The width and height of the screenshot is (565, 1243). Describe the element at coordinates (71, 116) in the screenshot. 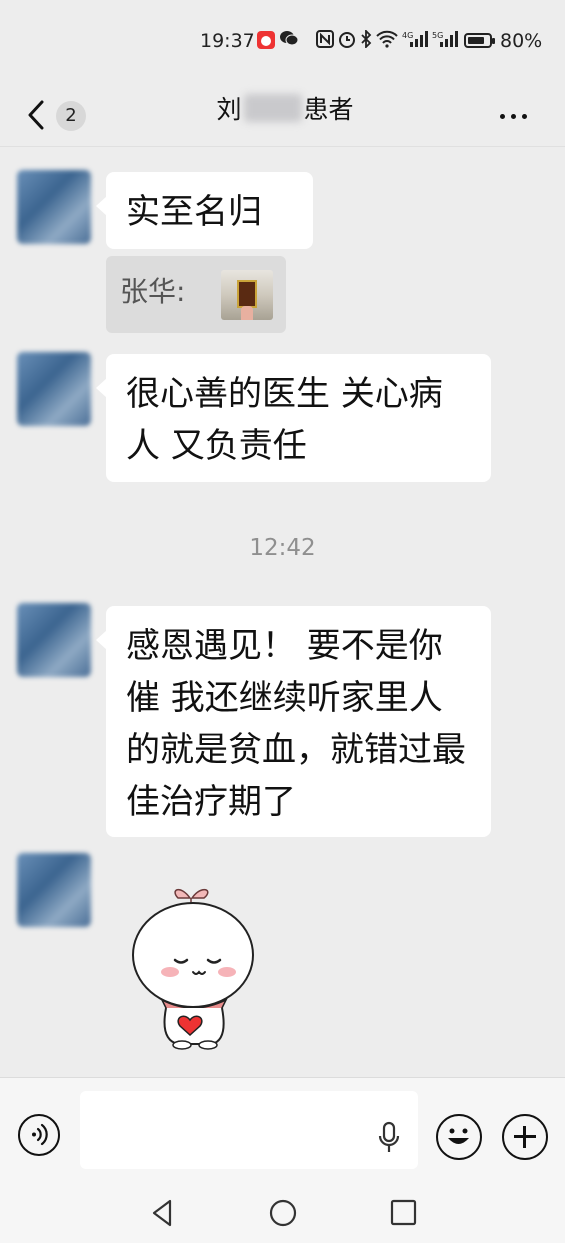

I see `unread-count-badge: 2` at that location.